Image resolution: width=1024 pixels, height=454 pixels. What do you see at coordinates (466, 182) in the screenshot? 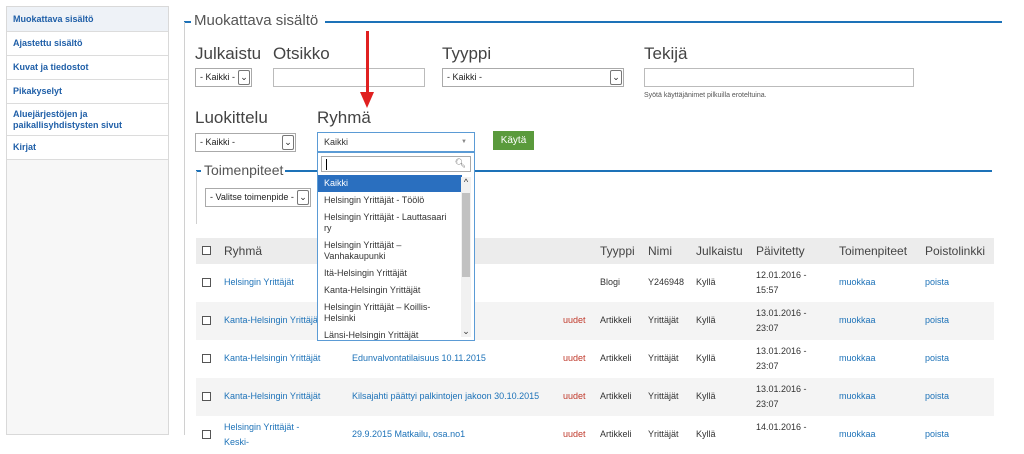
I see `chevron-up-icon: ^` at bounding box center [466, 182].